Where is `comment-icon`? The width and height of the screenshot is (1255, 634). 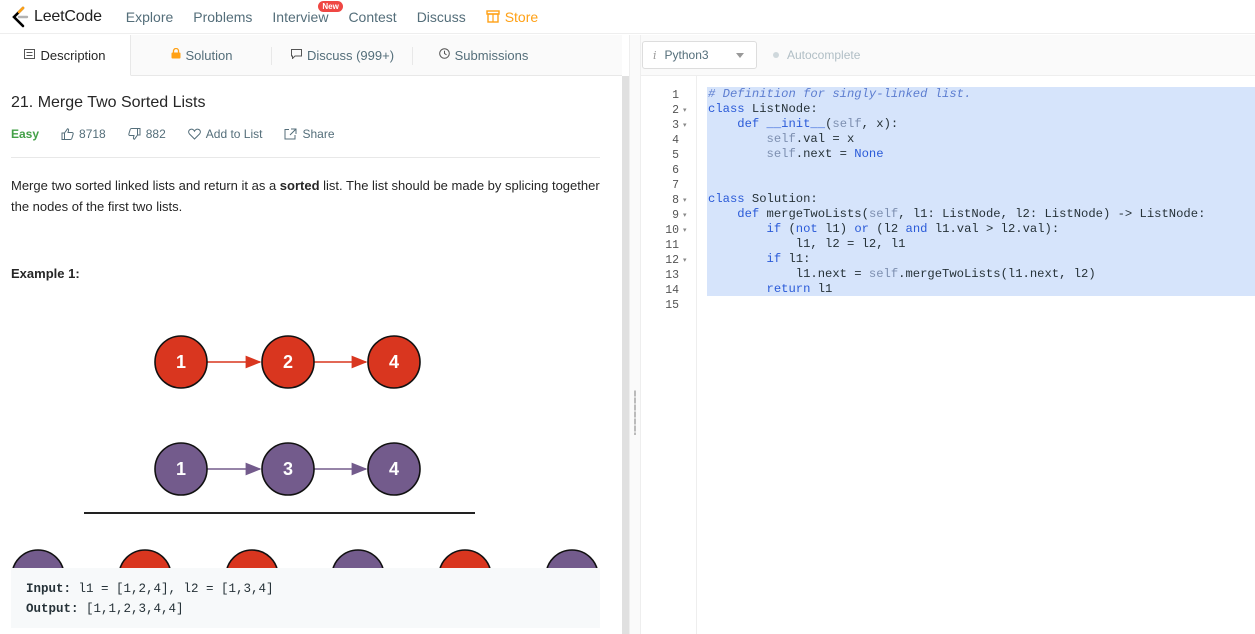
comment-icon is located at coordinates (296, 55).